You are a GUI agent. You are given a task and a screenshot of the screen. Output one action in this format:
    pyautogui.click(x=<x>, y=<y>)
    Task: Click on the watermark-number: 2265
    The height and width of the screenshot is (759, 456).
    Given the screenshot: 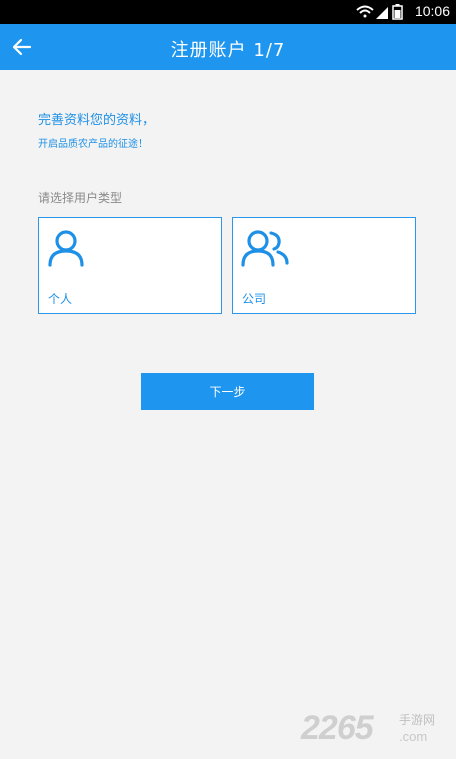 What is the action you would take?
    pyautogui.click(x=337, y=728)
    